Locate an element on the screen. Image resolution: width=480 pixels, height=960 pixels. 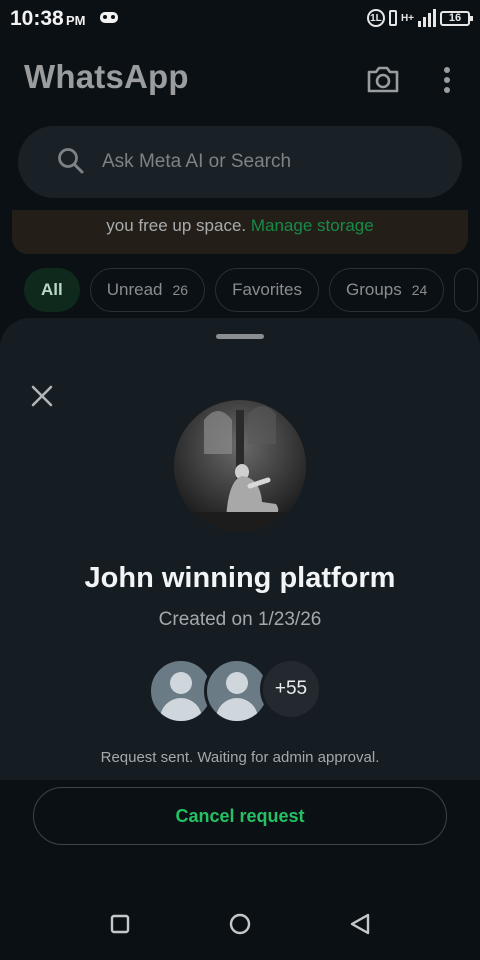
filter-chip-all: All is located at coordinates (52, 290).